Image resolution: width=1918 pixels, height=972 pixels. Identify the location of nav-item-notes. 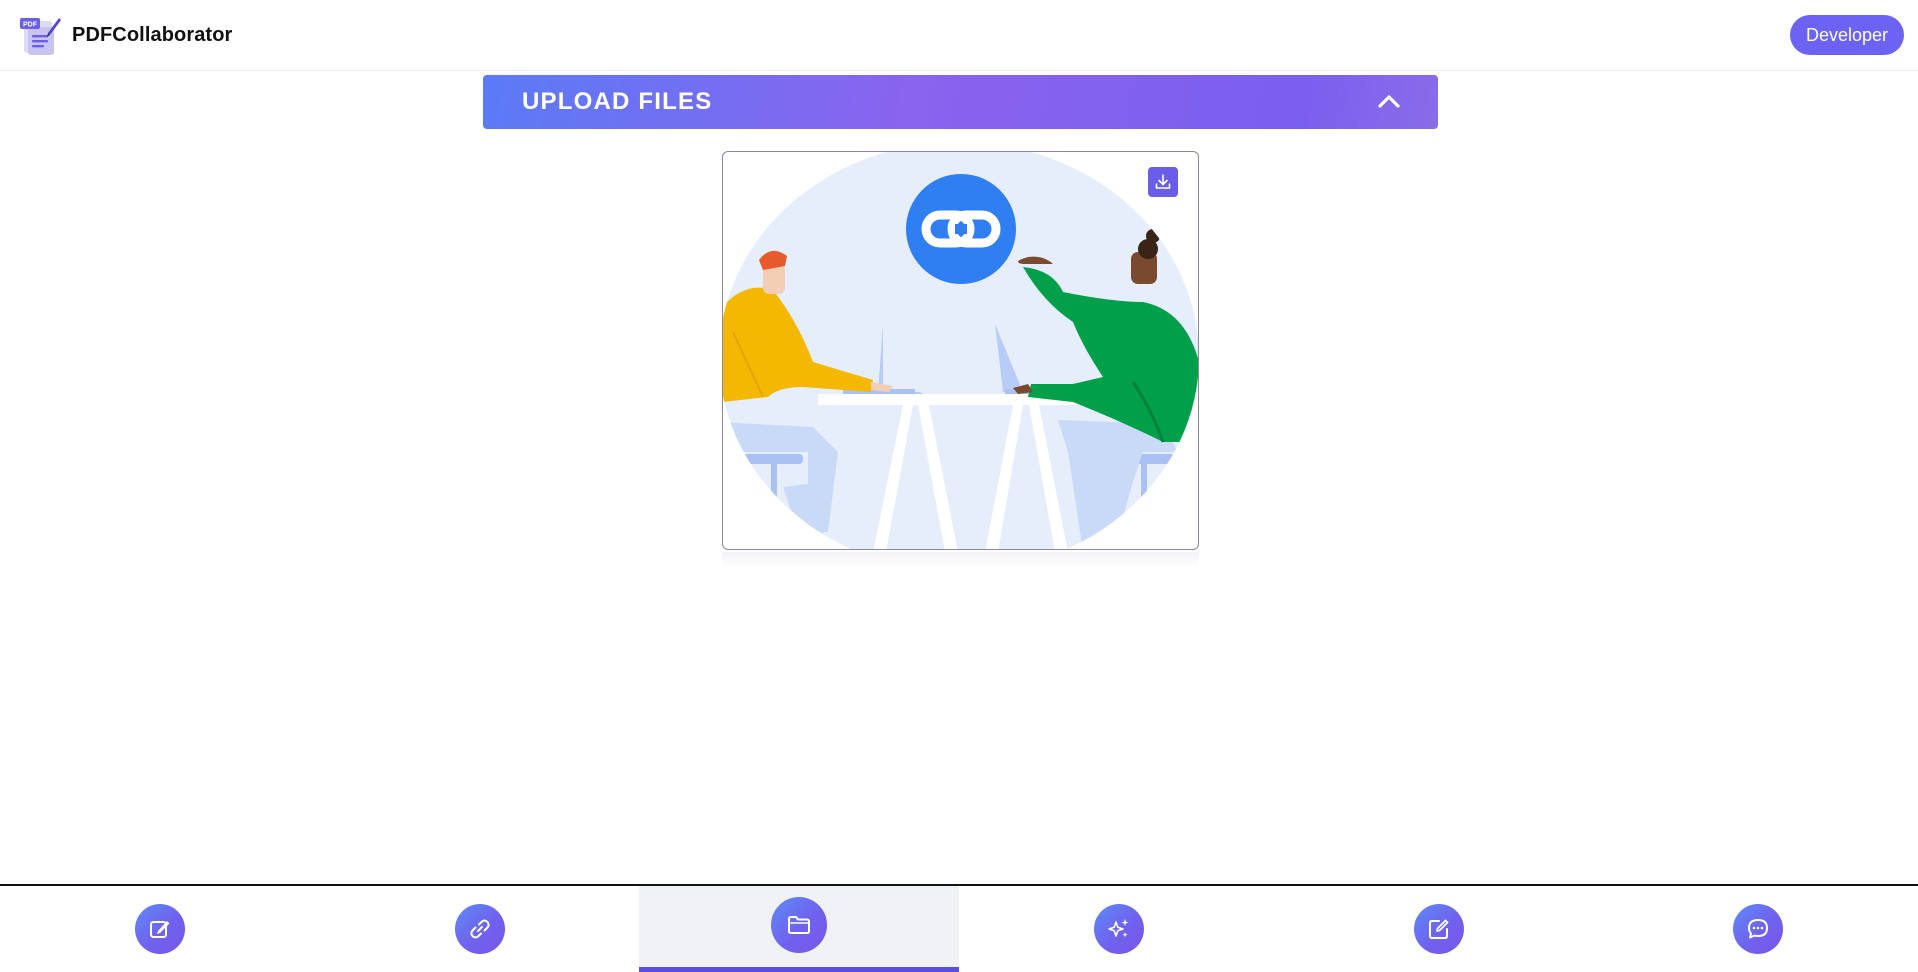
(1439, 929).